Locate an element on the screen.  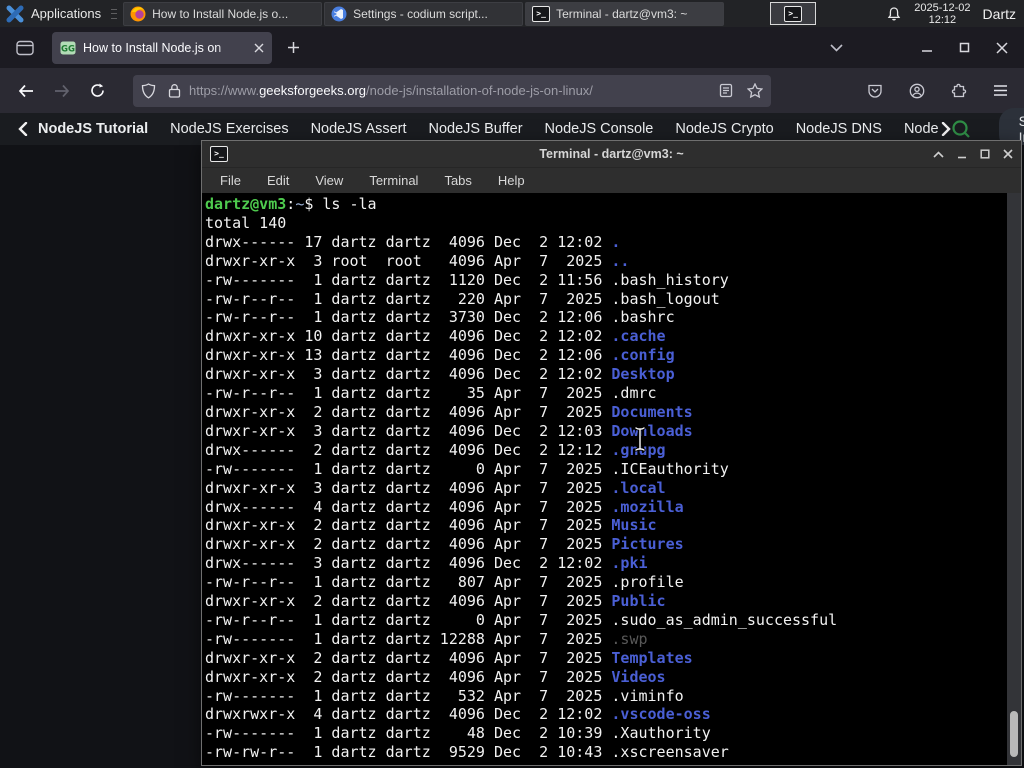
nav-scroll-right-chevron-icon is located at coordinates (946, 129).